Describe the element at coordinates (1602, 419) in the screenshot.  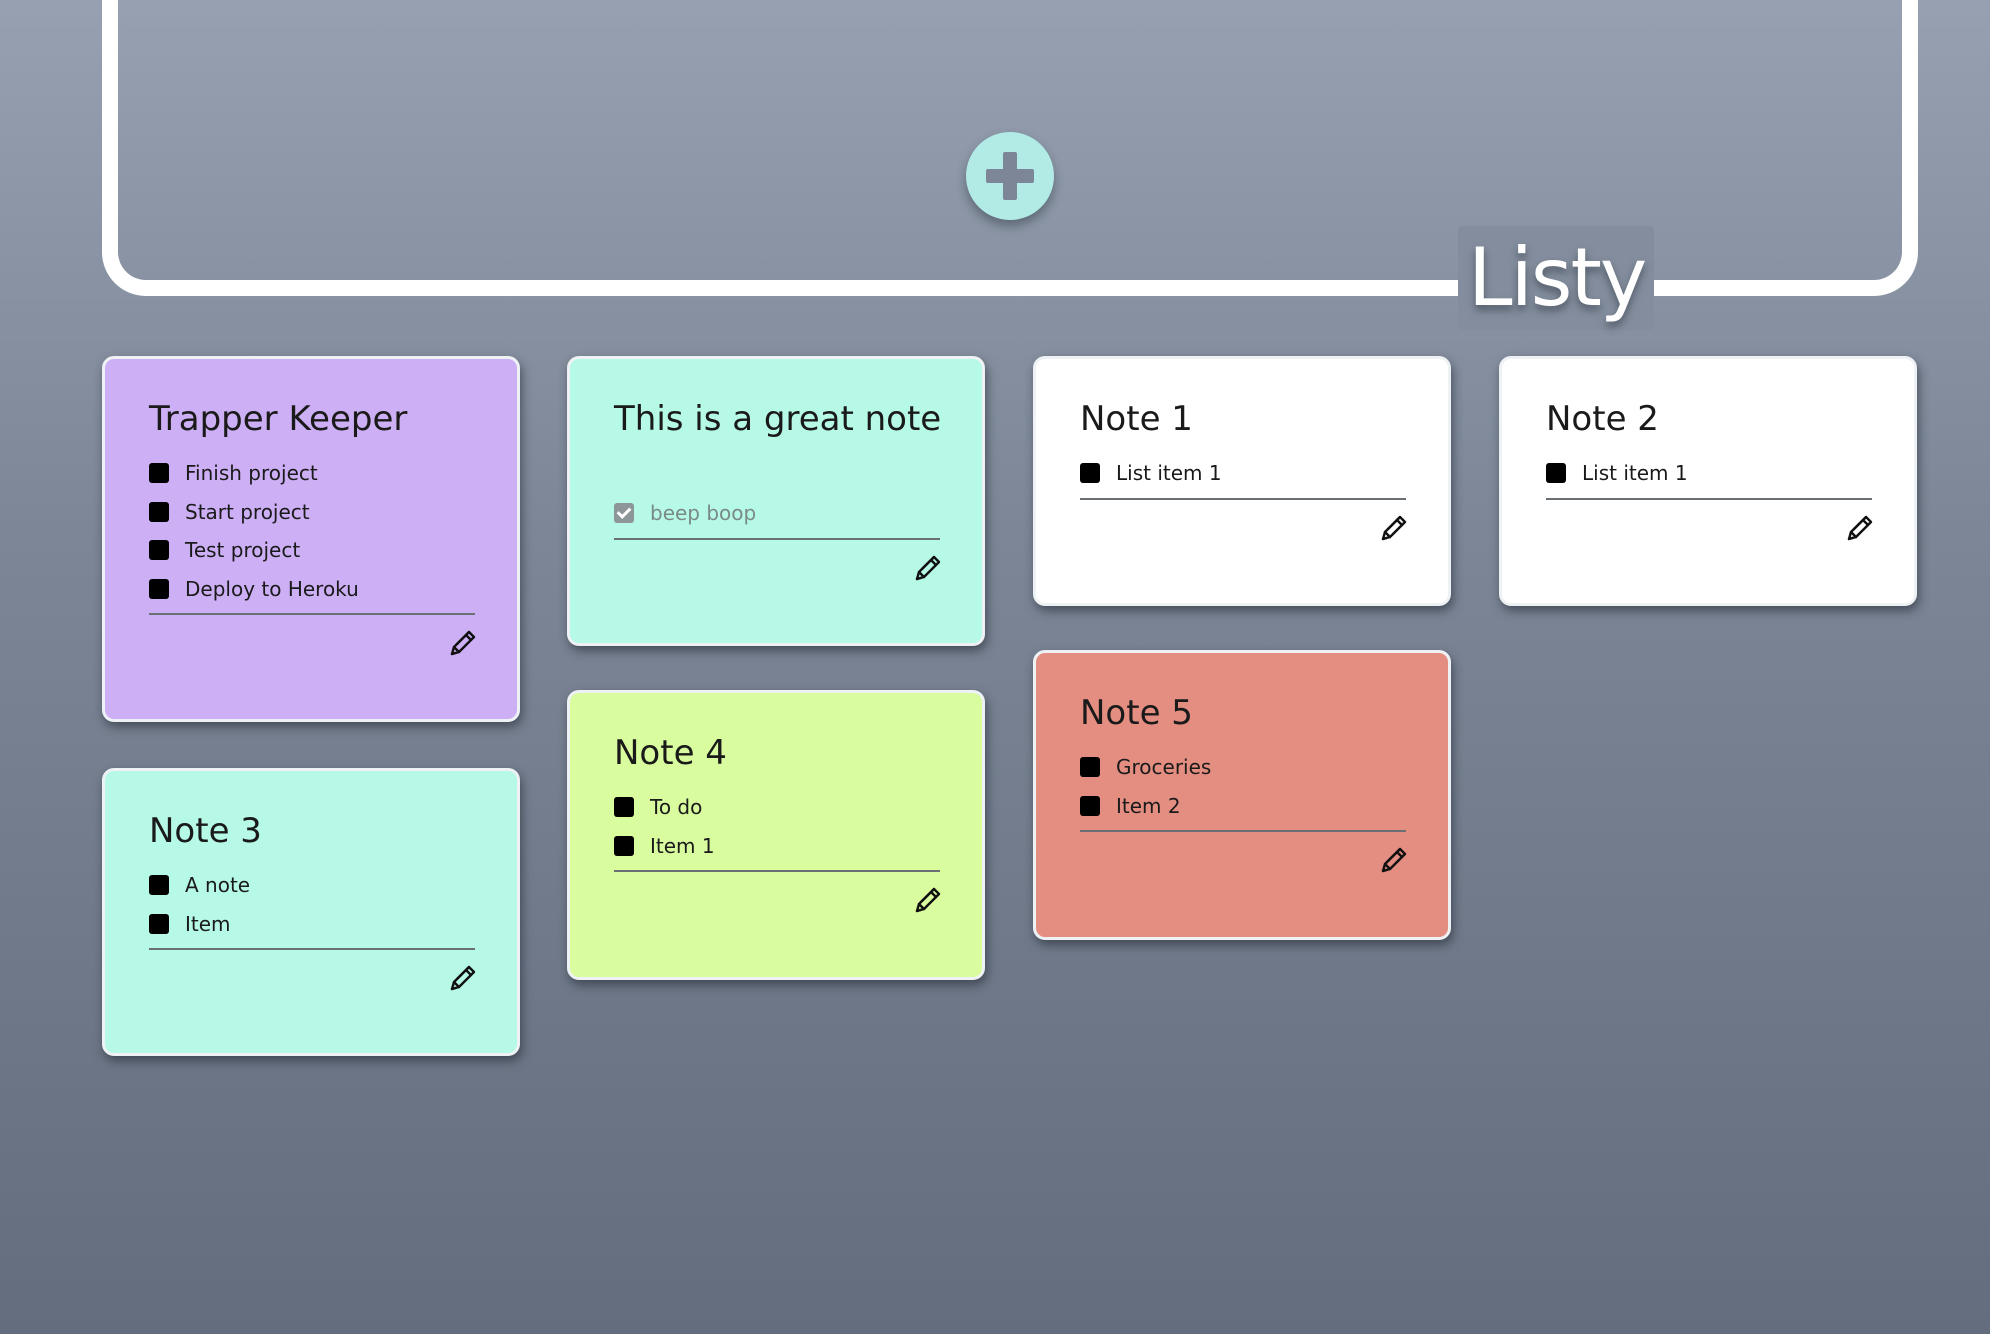
I see `note-title: Note 2` at that location.